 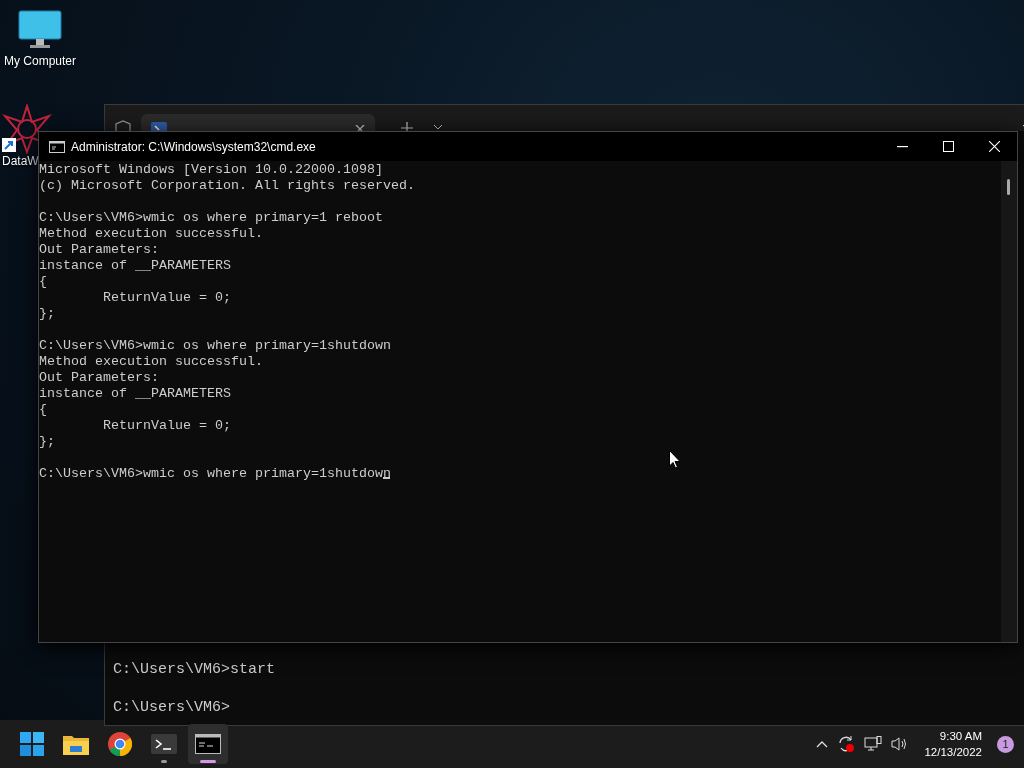 What do you see at coordinates (675, 459) in the screenshot?
I see `mouse-pointer-icon` at bounding box center [675, 459].